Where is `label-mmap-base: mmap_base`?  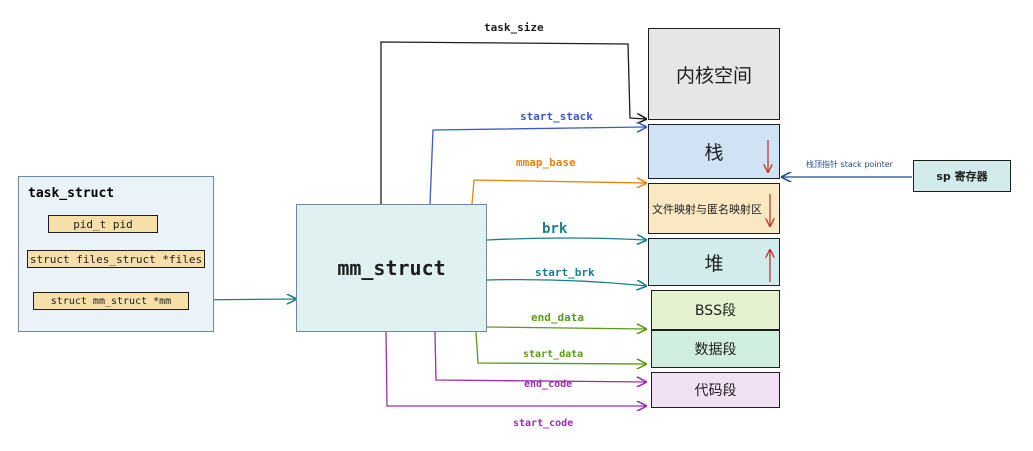
label-mmap-base: mmap_base is located at coordinates (546, 162).